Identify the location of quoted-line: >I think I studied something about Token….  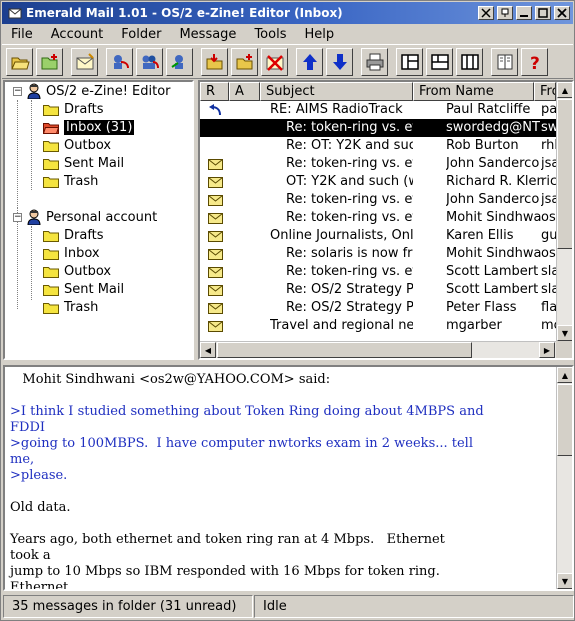
(247, 411).